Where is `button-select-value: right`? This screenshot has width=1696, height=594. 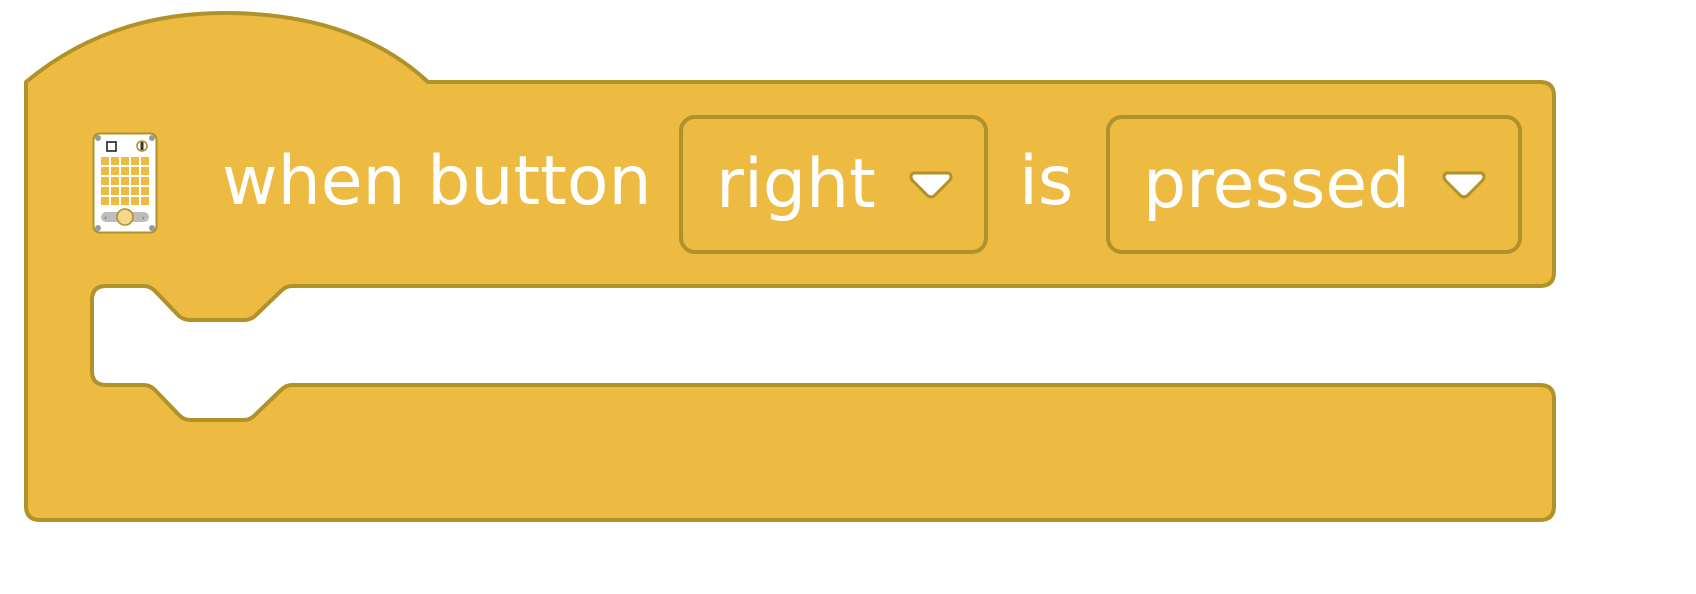 button-select-value: right is located at coordinates (796, 184).